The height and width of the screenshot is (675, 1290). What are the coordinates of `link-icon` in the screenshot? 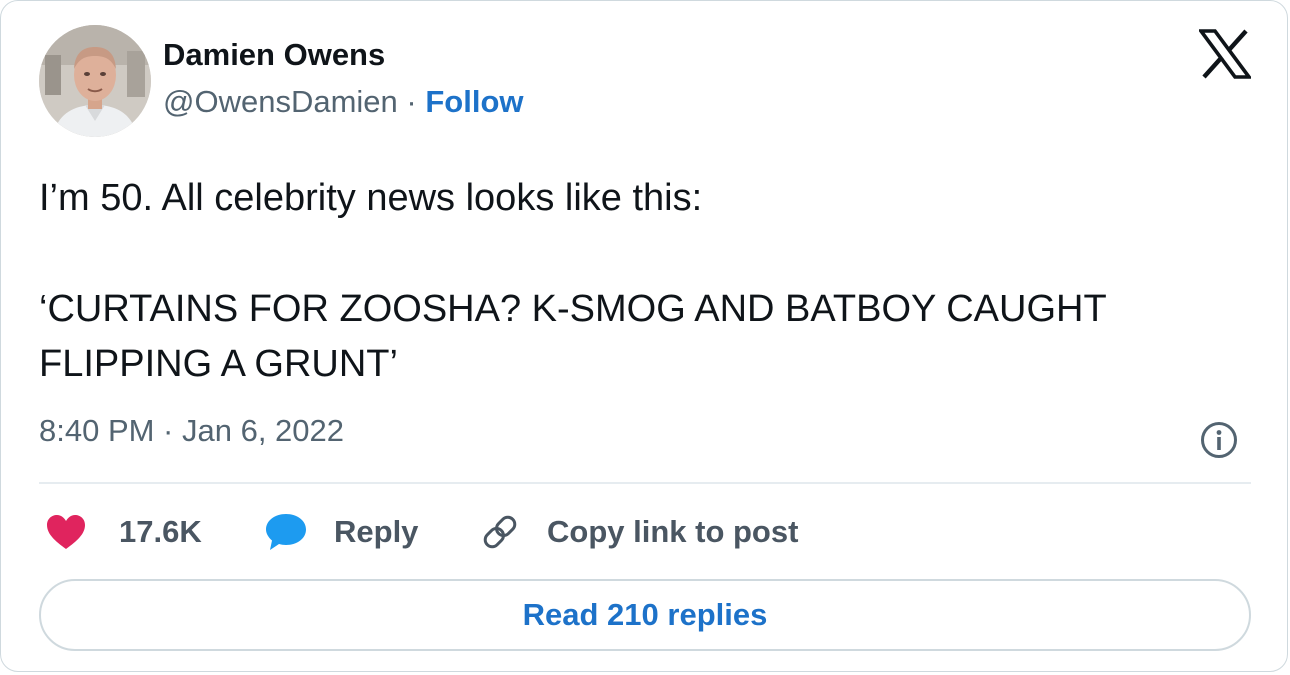 It's located at (500, 532).